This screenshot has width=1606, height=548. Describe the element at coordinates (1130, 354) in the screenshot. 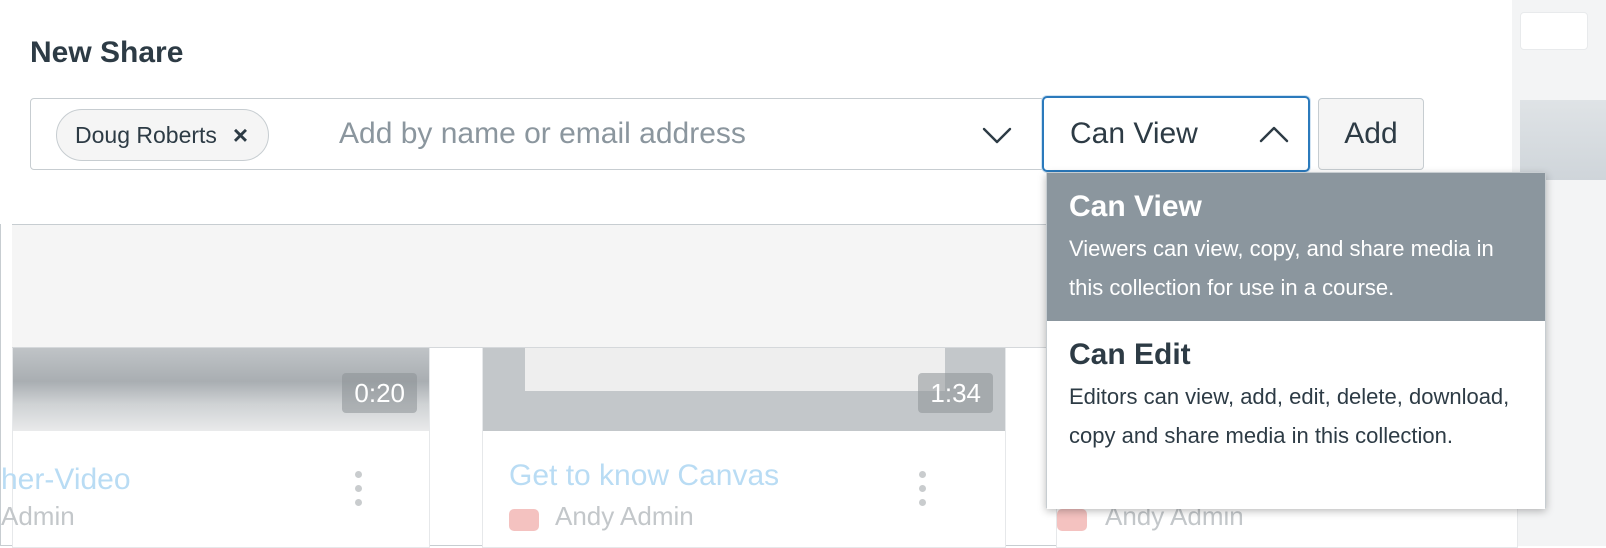

I see `option-title: Can Edit` at that location.